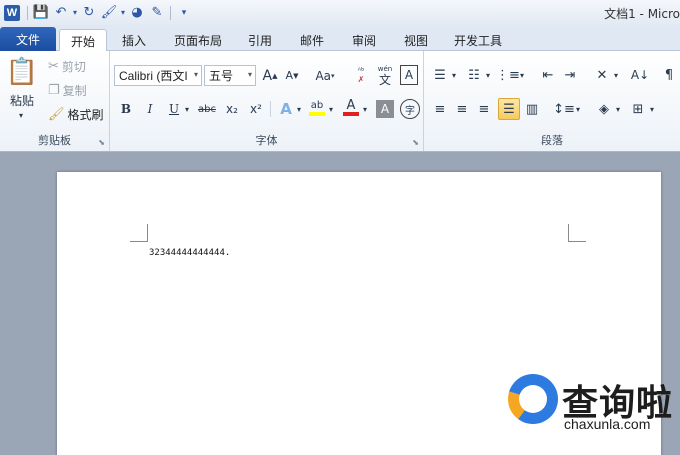 This screenshot has height=455, width=680. I want to click on justify-icon: ☰, so click(509, 109).